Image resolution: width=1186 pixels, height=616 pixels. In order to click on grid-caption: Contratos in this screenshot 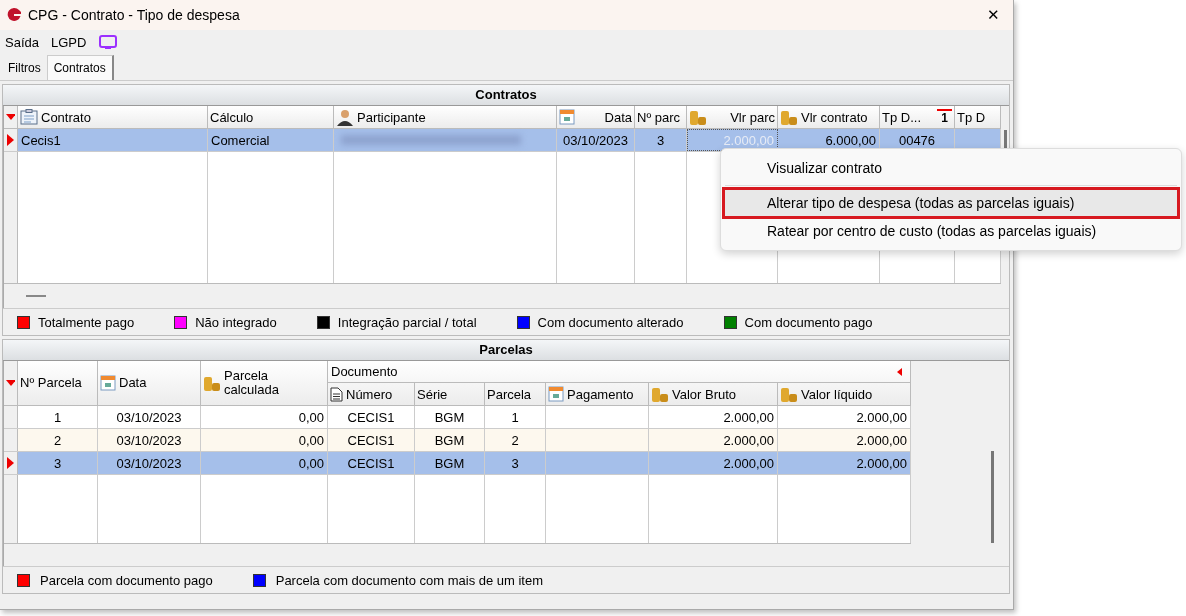, I will do `click(506, 95)`.